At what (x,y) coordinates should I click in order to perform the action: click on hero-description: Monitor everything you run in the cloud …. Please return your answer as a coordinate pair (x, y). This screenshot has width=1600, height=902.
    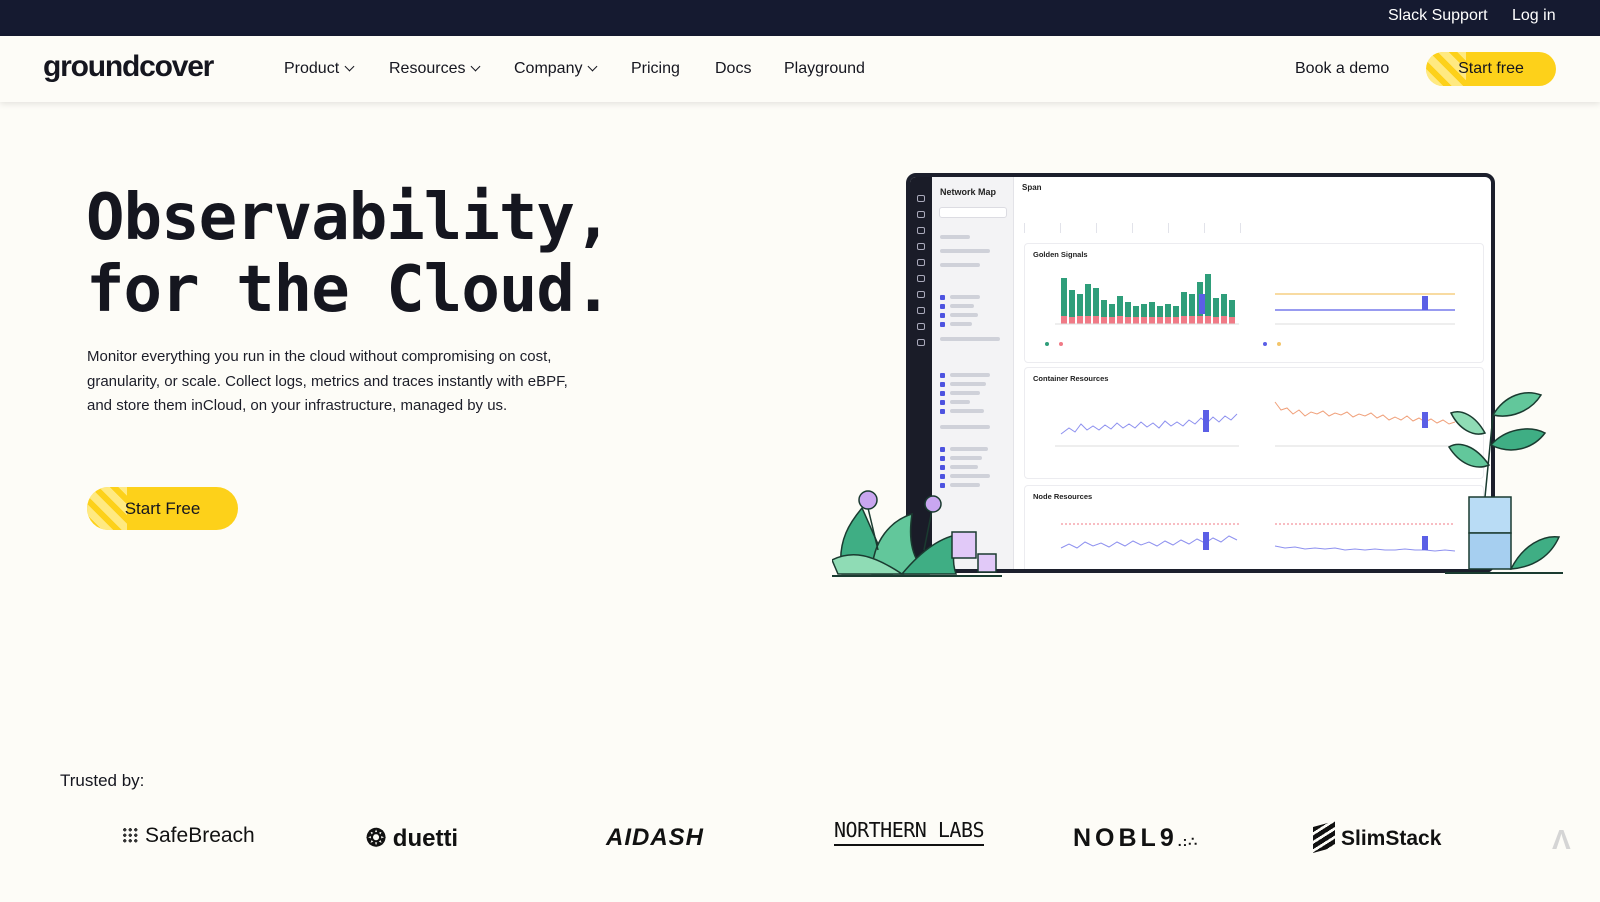
    Looking at the image, I should click on (327, 381).